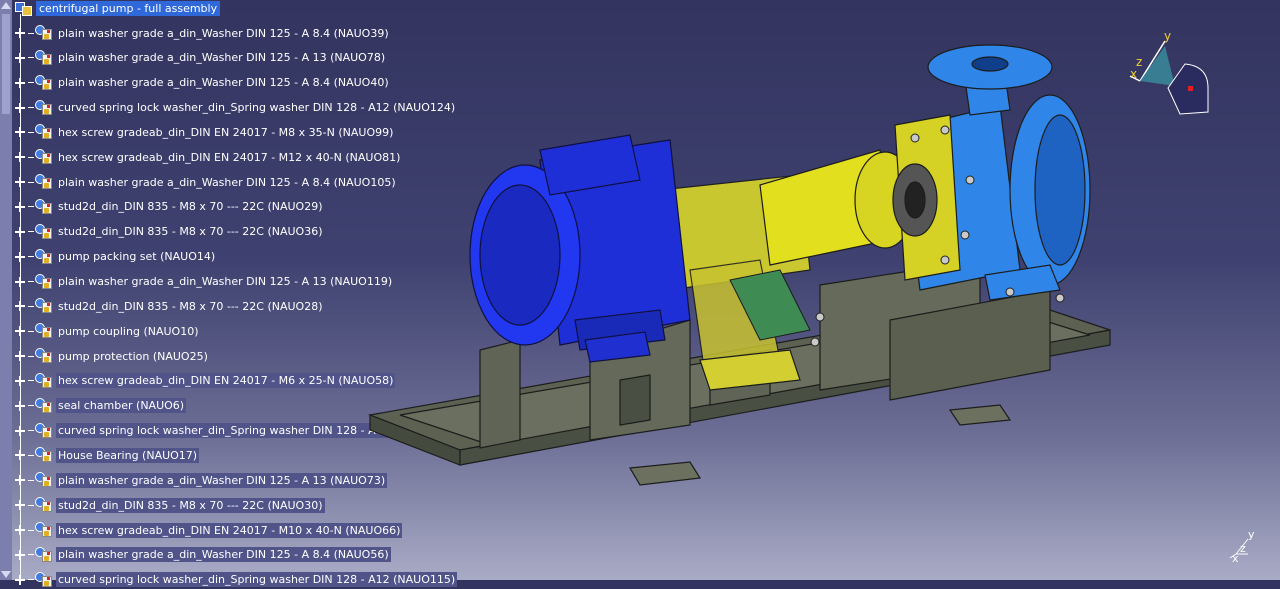 The width and height of the screenshot is (1280, 589). Describe the element at coordinates (1167, 36) in the screenshot. I see `compass-y-label: y` at that location.